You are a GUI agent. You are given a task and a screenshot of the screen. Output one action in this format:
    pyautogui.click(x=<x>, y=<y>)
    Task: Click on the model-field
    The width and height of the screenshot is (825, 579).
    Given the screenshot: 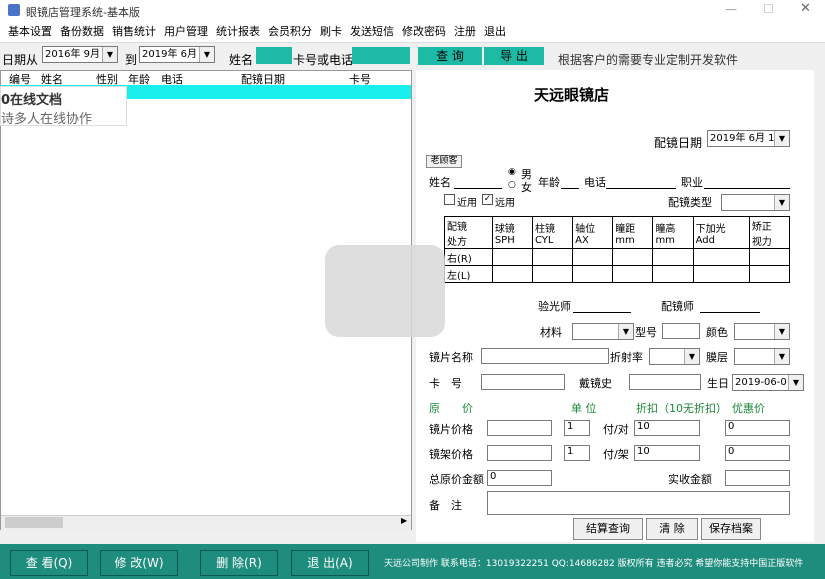 What is the action you would take?
    pyautogui.click(x=681, y=331)
    